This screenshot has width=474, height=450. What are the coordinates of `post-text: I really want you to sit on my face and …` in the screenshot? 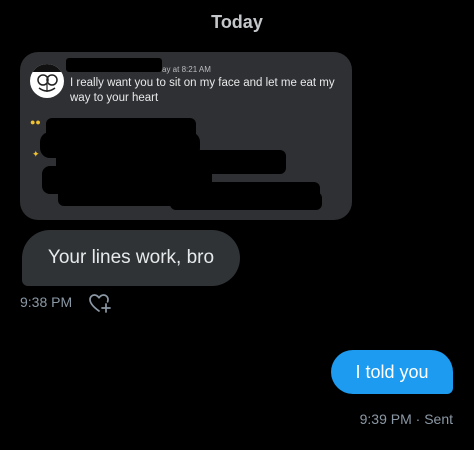 It's located at (202, 90).